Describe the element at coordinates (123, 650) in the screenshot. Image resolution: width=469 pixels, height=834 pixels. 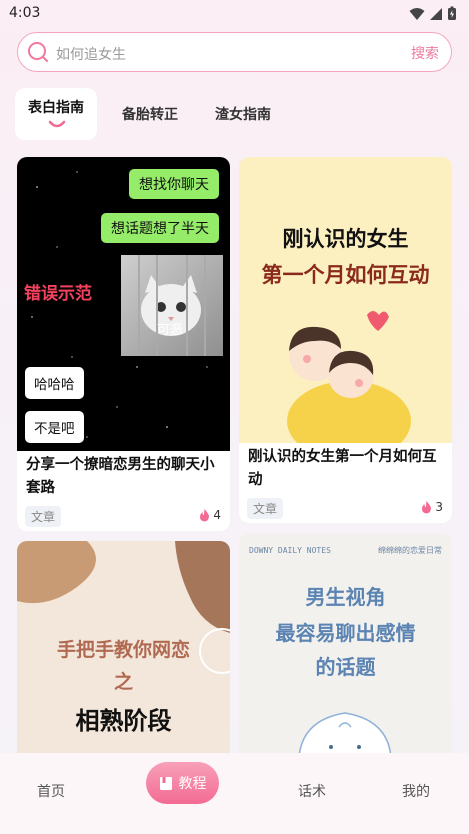
I see `thumbnail-headline: 手把手教你网恋` at that location.